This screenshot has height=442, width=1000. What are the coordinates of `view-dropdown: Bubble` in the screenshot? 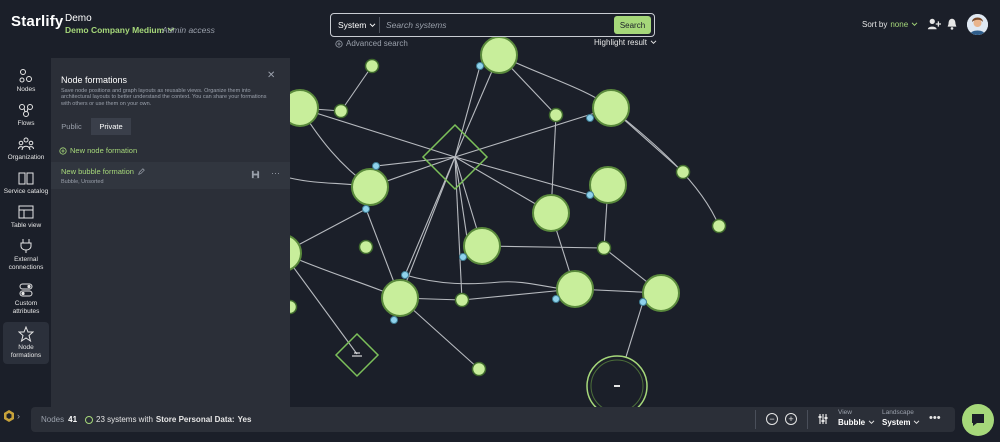 It's located at (856, 422).